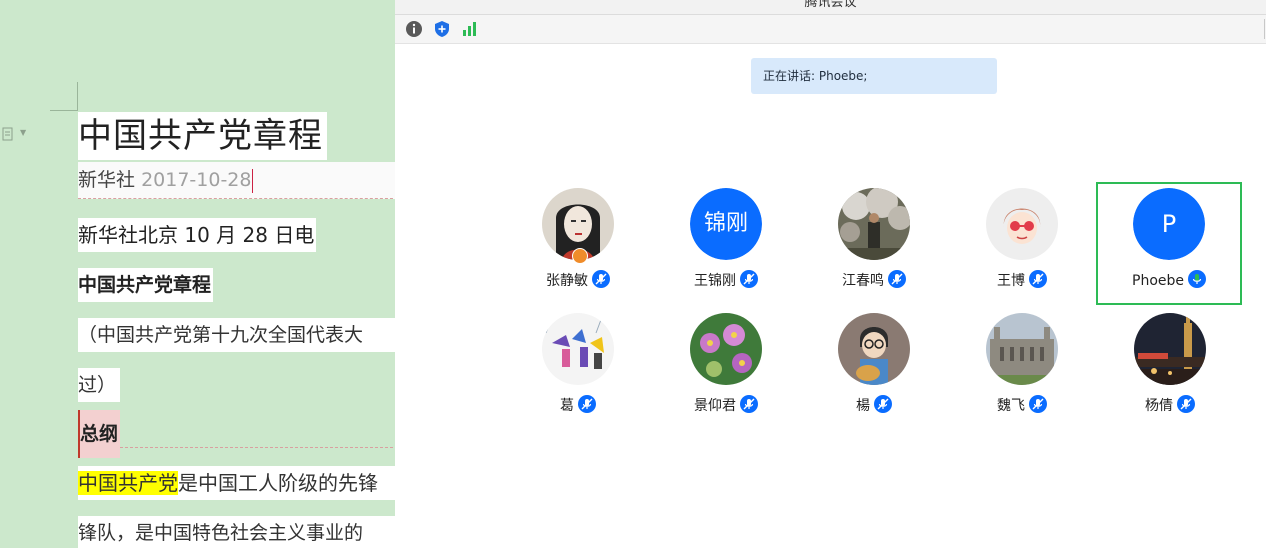  I want to click on avatar-initials: 锦刚, so click(726, 224).